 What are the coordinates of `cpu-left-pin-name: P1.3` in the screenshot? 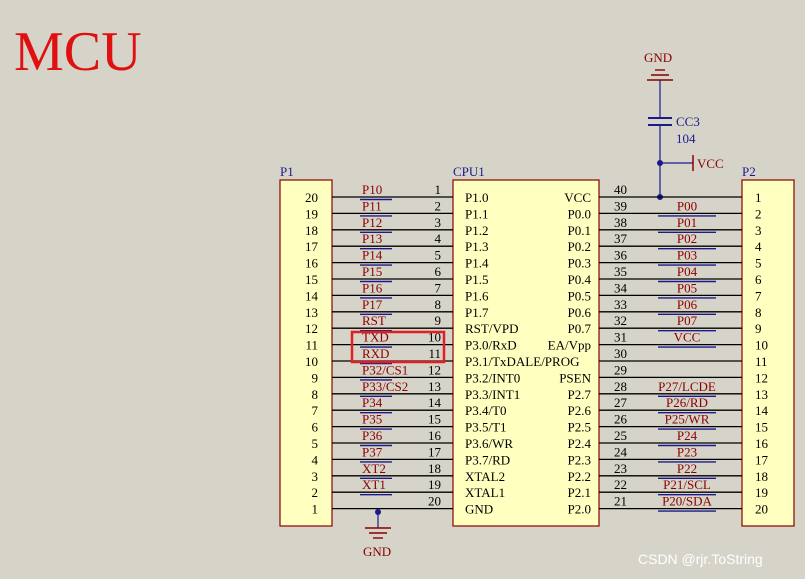 It's located at (476, 246).